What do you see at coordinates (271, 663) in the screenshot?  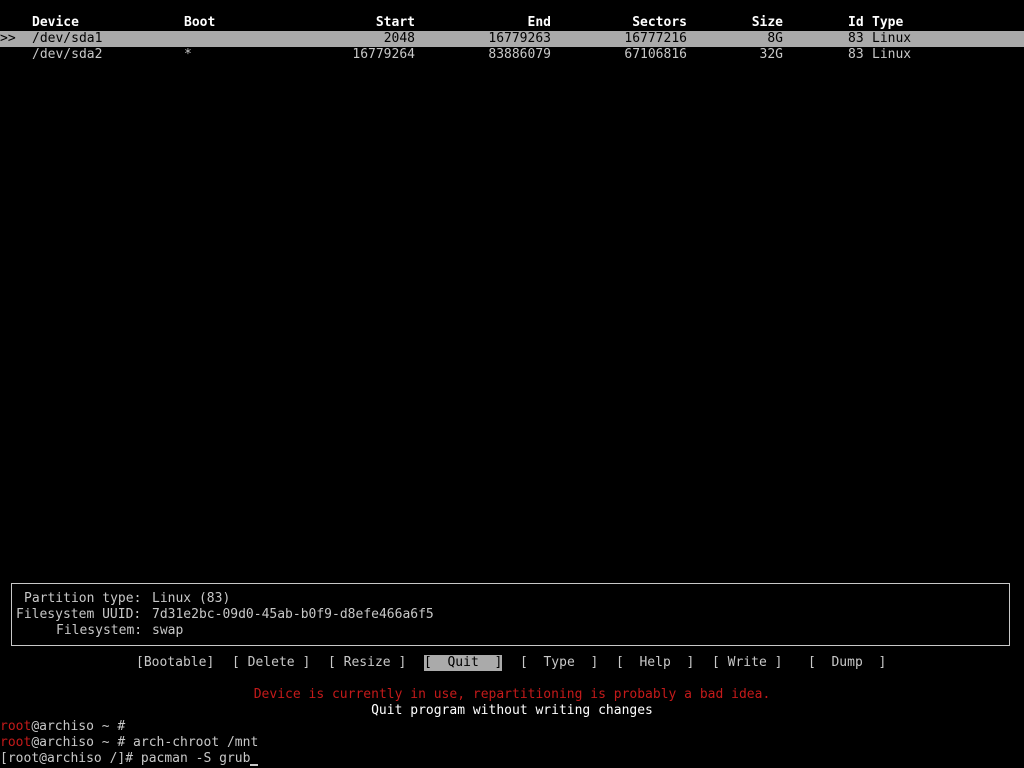 I see `delete-button: [ Delete ]` at bounding box center [271, 663].